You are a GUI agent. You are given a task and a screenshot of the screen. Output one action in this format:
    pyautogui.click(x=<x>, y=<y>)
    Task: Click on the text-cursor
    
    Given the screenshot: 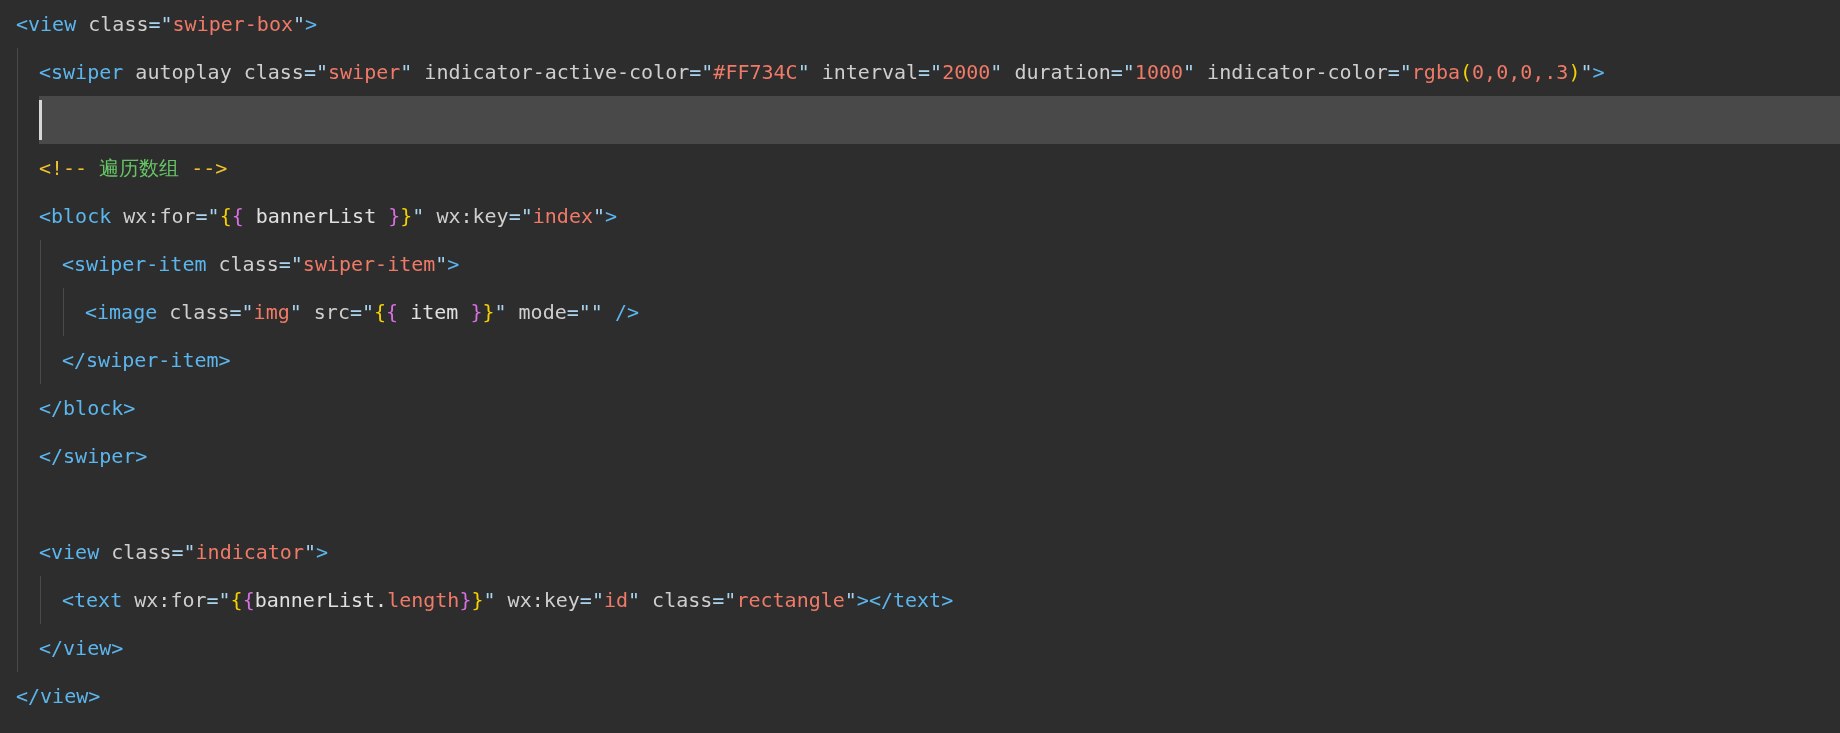 What is the action you would take?
    pyautogui.click(x=40, y=120)
    